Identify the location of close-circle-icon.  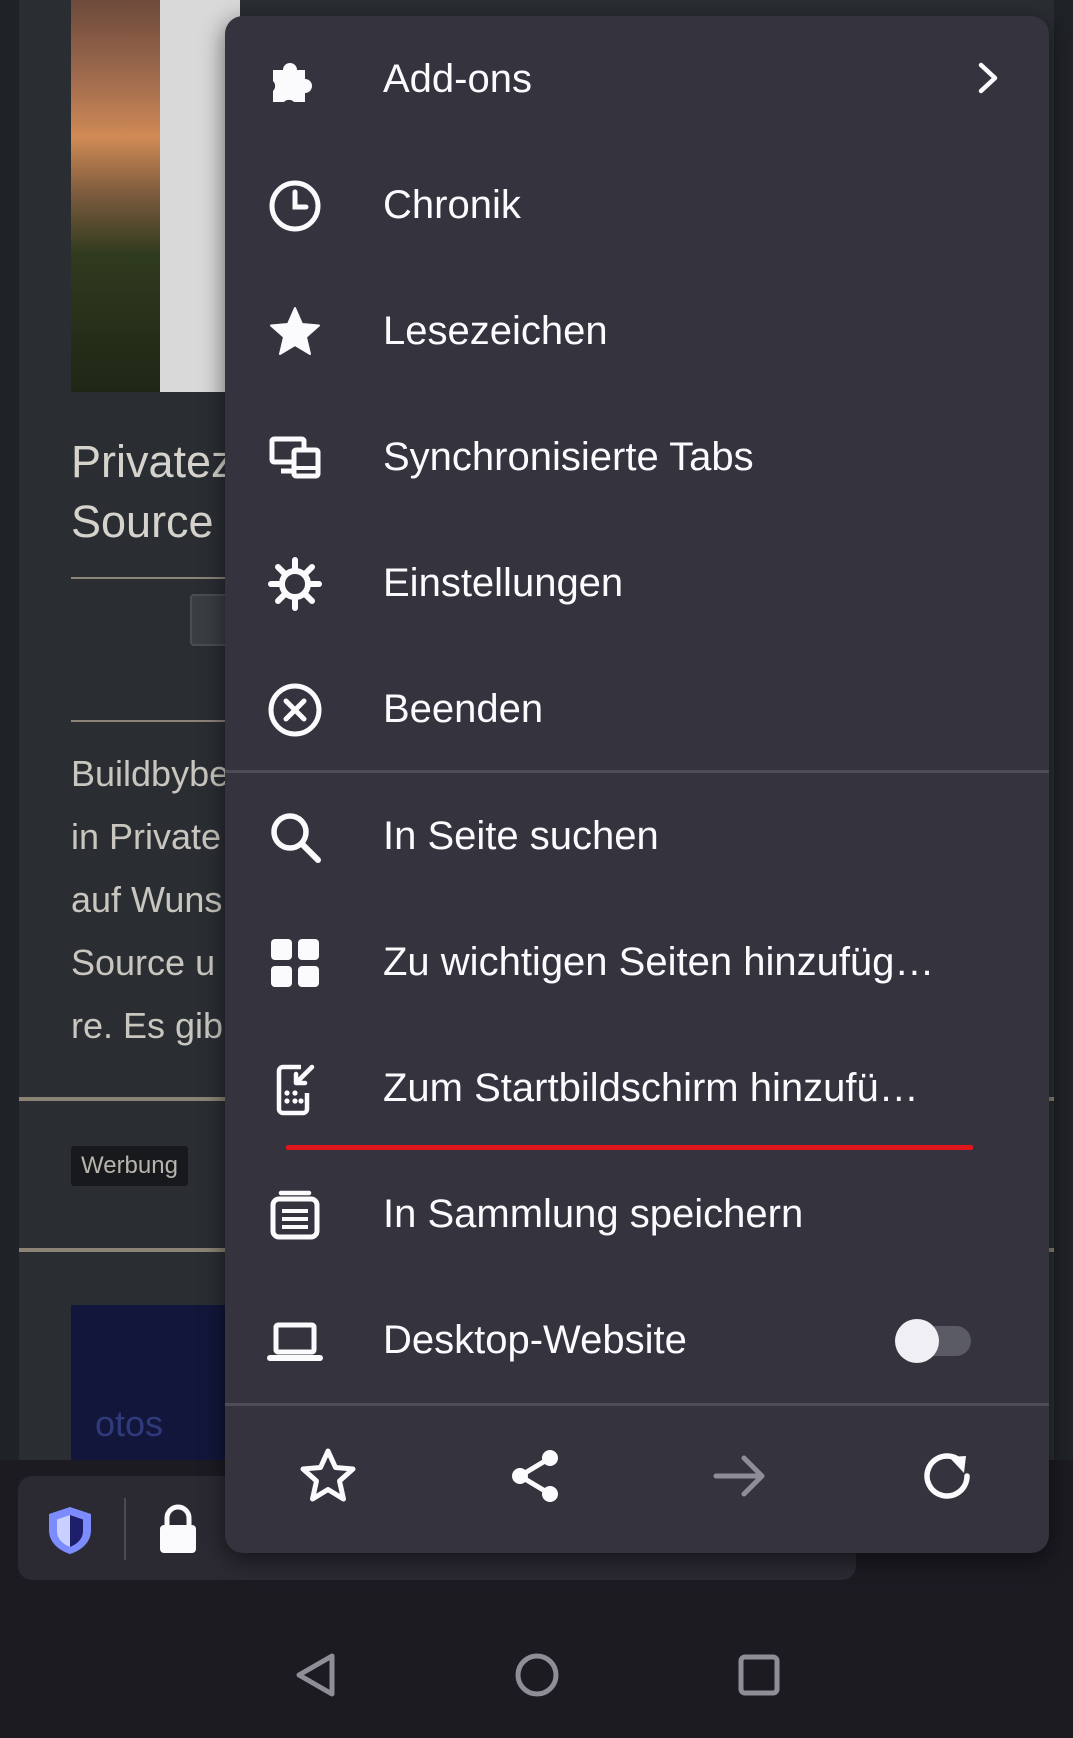
(295, 710).